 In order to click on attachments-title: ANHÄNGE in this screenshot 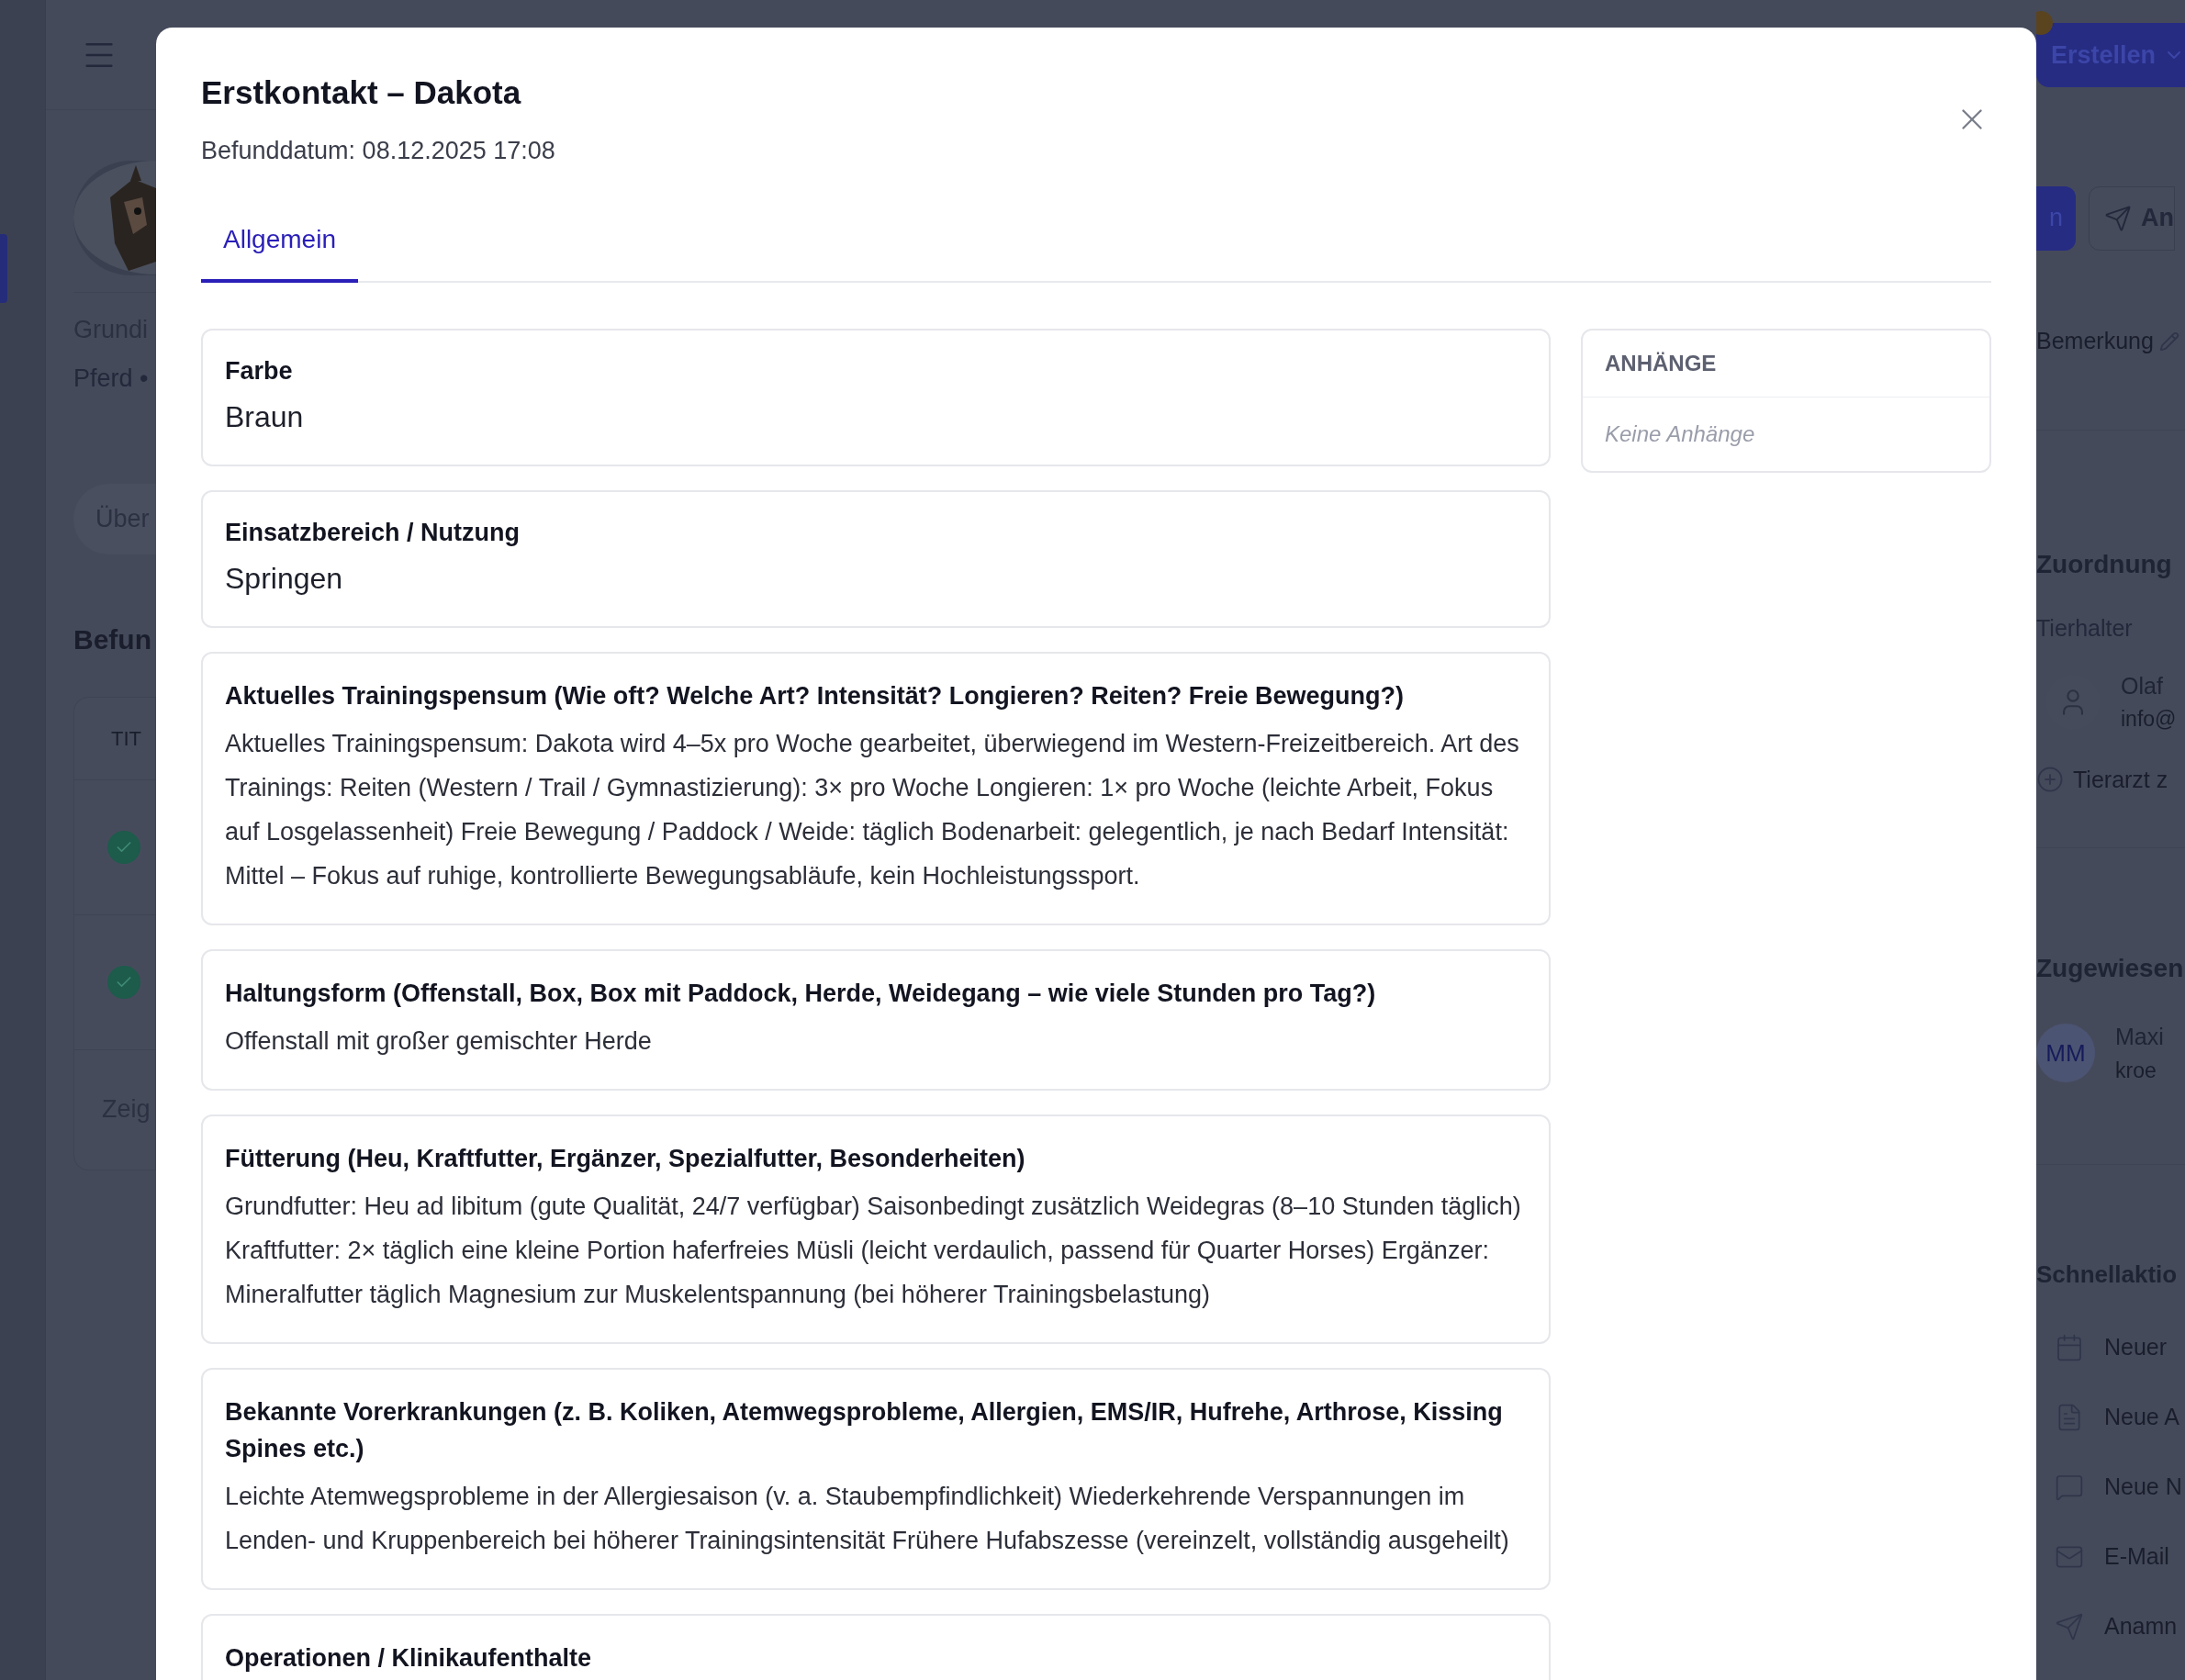, I will do `click(1786, 364)`.